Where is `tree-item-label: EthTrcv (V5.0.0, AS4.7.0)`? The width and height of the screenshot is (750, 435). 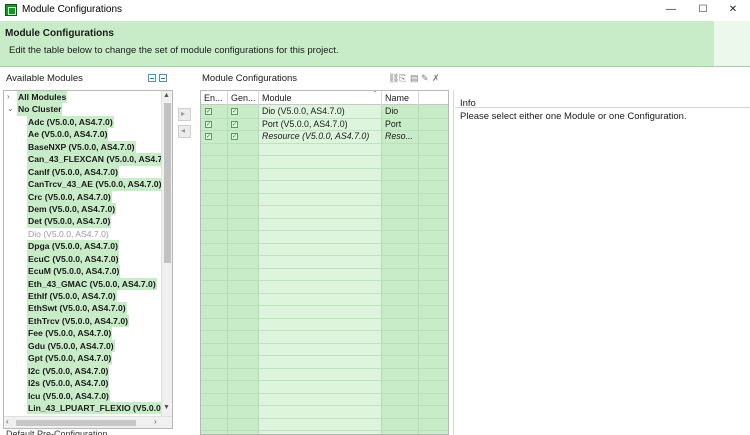 tree-item-label: EthTrcv (V5.0.0, AS4.7.0) is located at coordinates (78, 321).